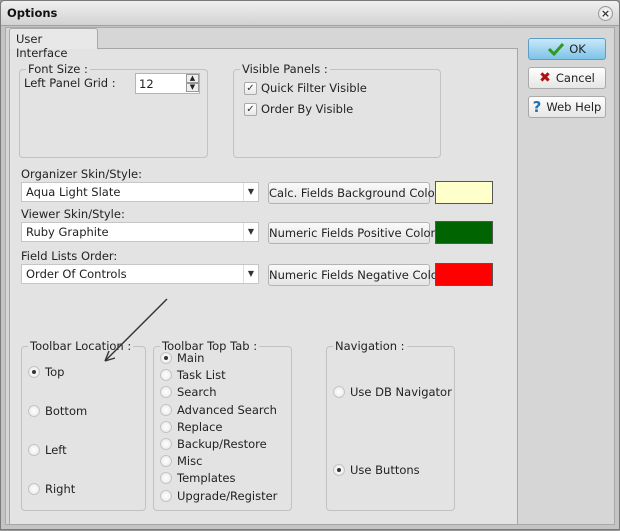 The width and height of the screenshot is (620, 531). What do you see at coordinates (464, 232) in the screenshot?
I see `numeric-positive-color-swatch` at bounding box center [464, 232].